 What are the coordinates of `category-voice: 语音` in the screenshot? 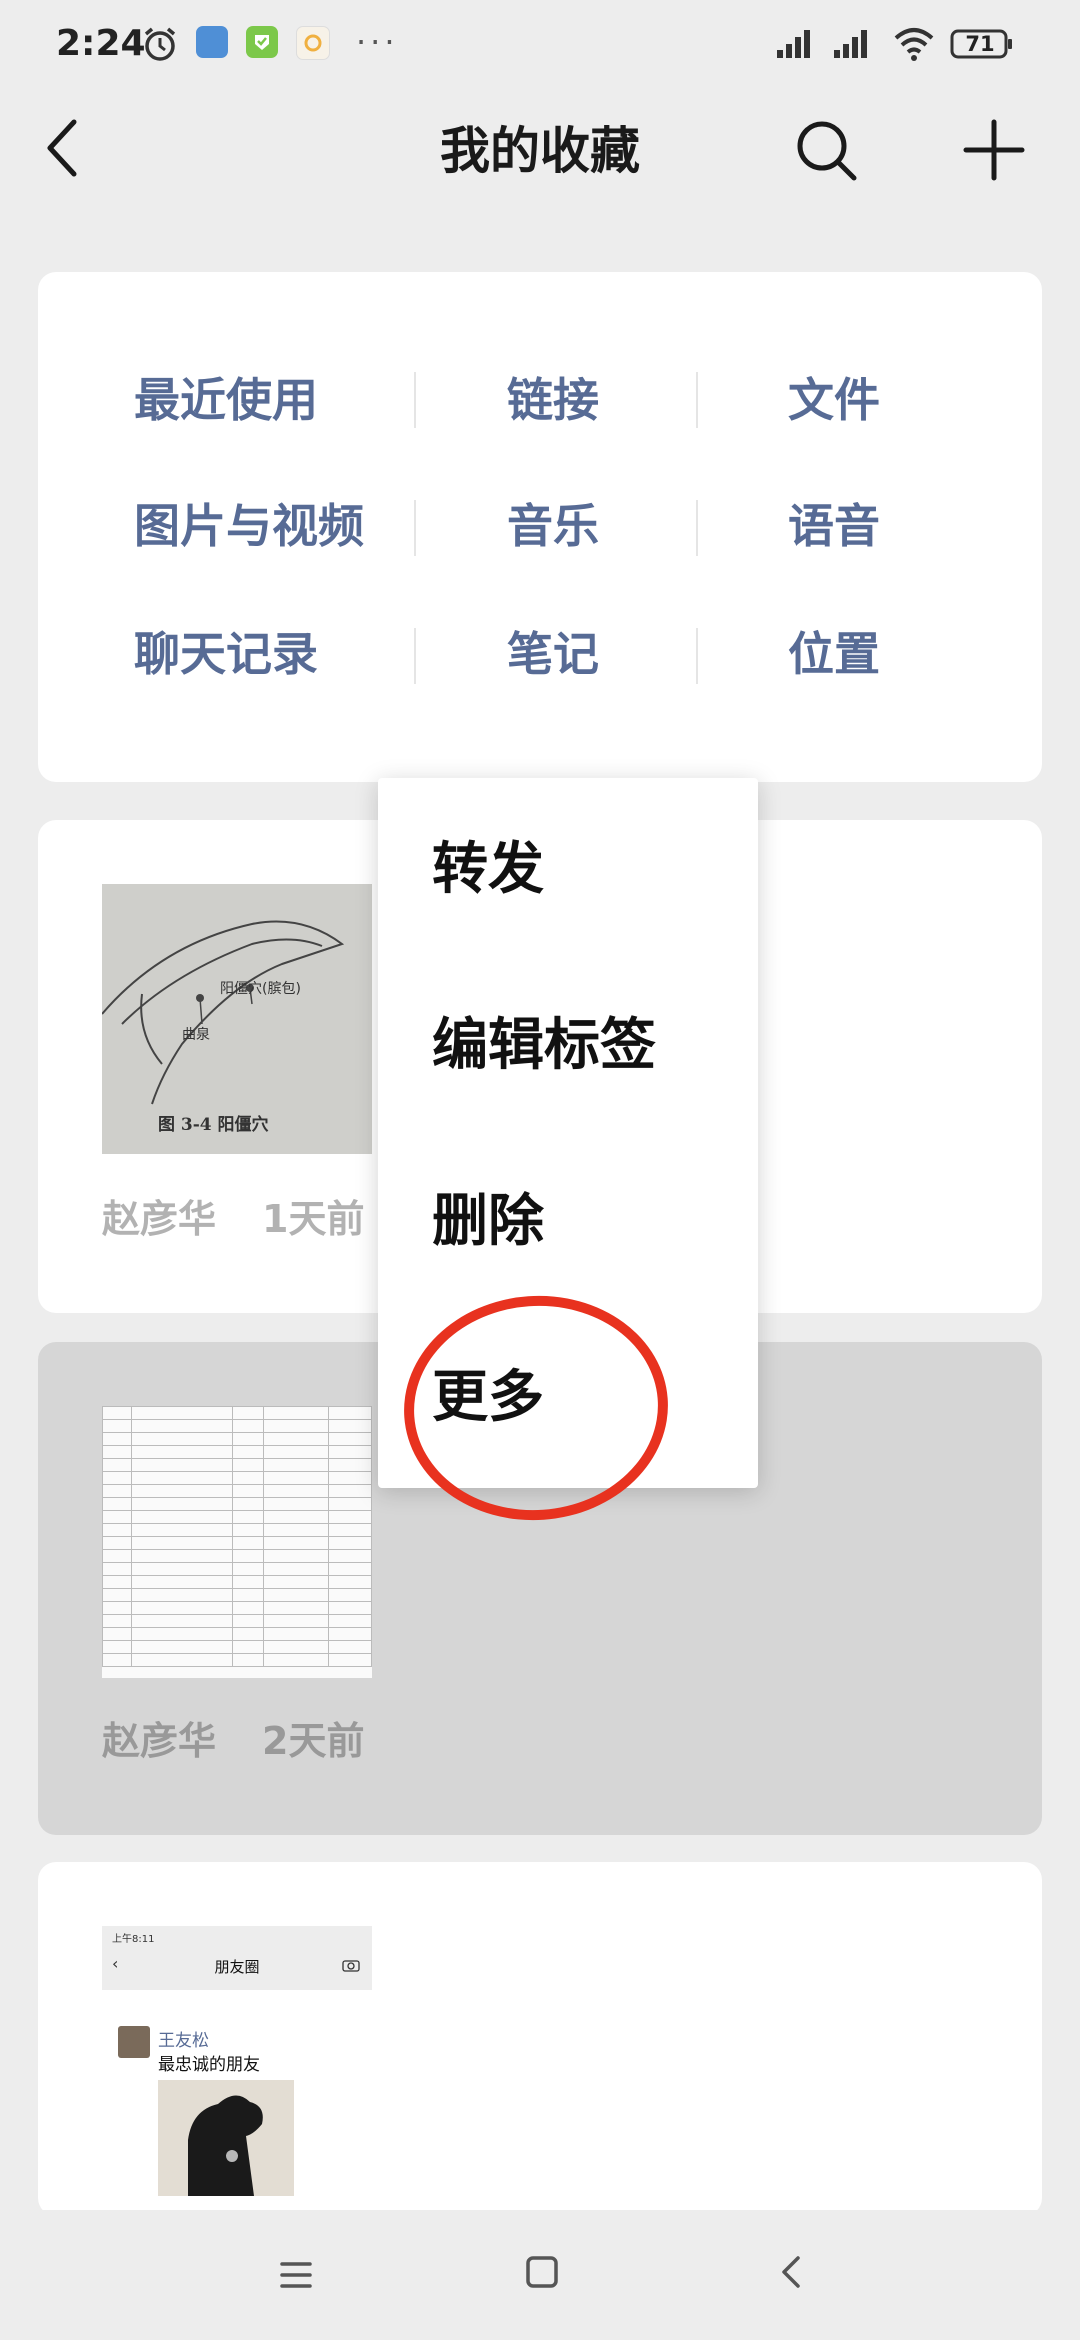 It's located at (834, 526).